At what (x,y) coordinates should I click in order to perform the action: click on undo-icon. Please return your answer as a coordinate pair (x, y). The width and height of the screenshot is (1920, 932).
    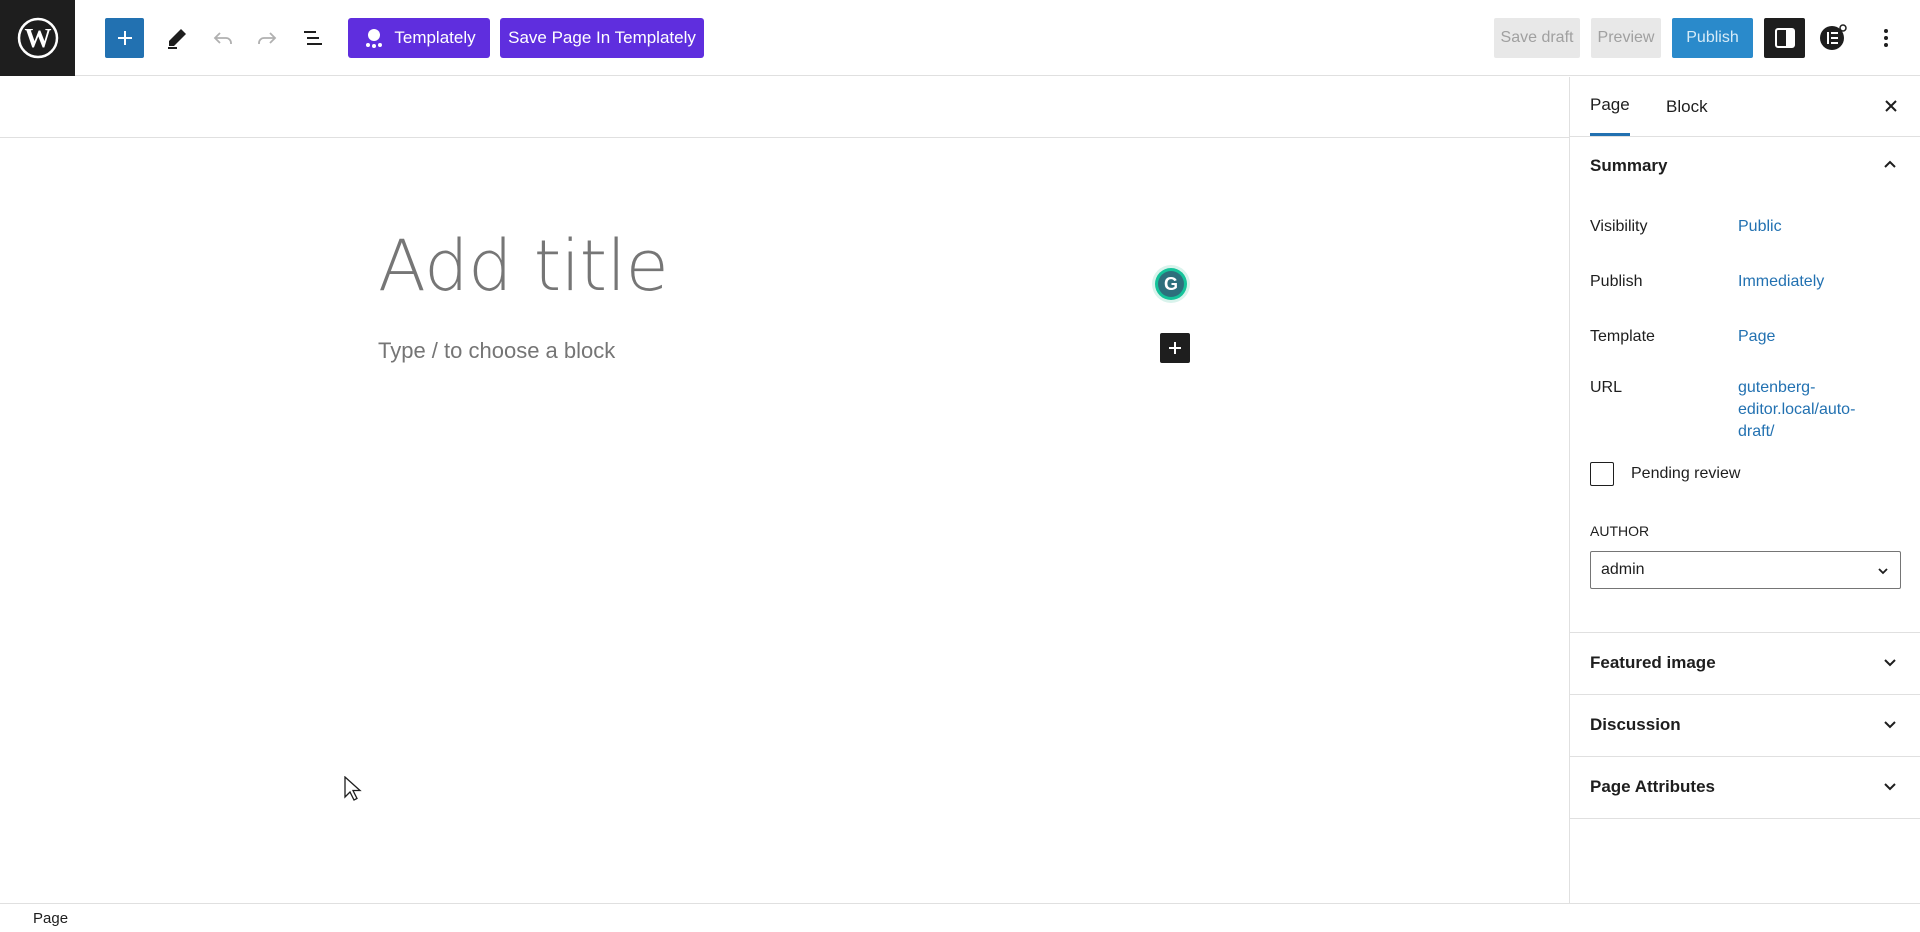
    Looking at the image, I should click on (222, 38).